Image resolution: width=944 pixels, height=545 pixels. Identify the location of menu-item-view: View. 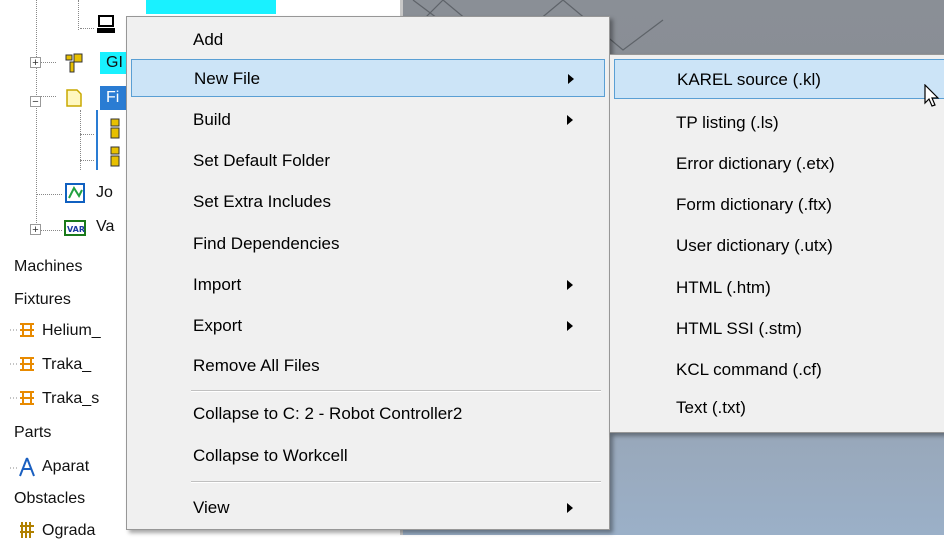
(368, 508).